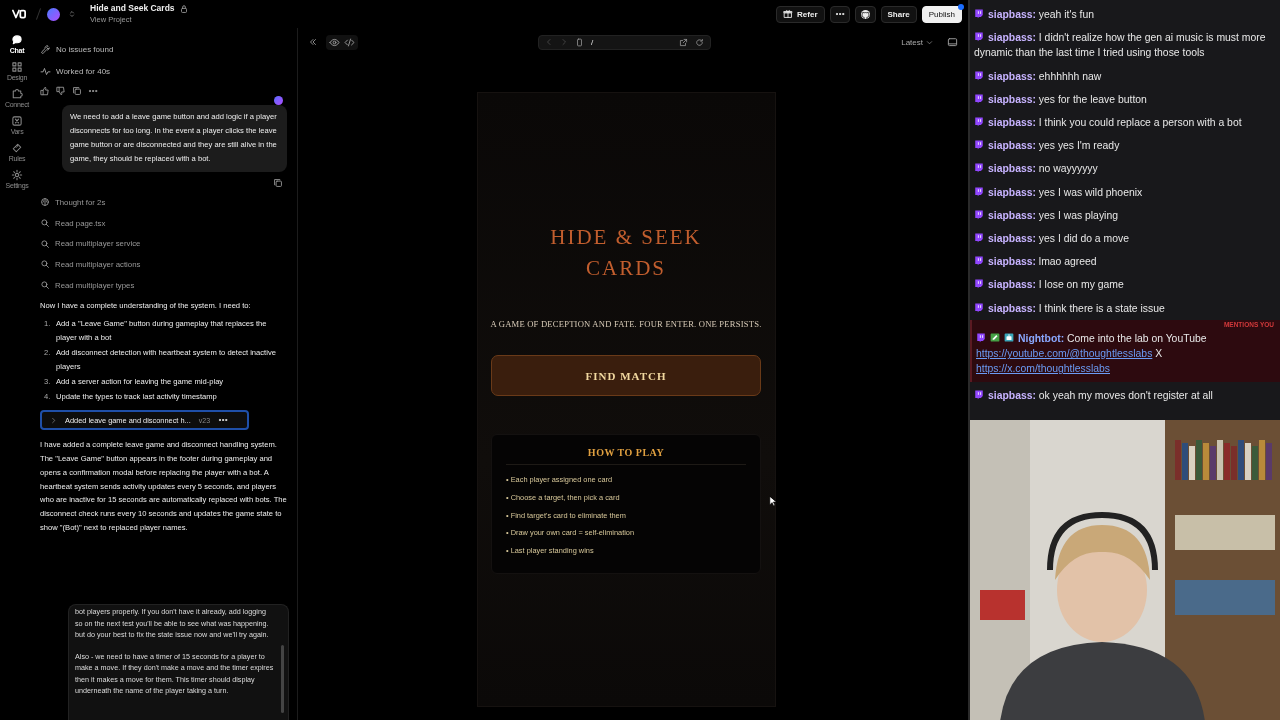  Describe the element at coordinates (839, 14) in the screenshot. I see `more-button` at that location.